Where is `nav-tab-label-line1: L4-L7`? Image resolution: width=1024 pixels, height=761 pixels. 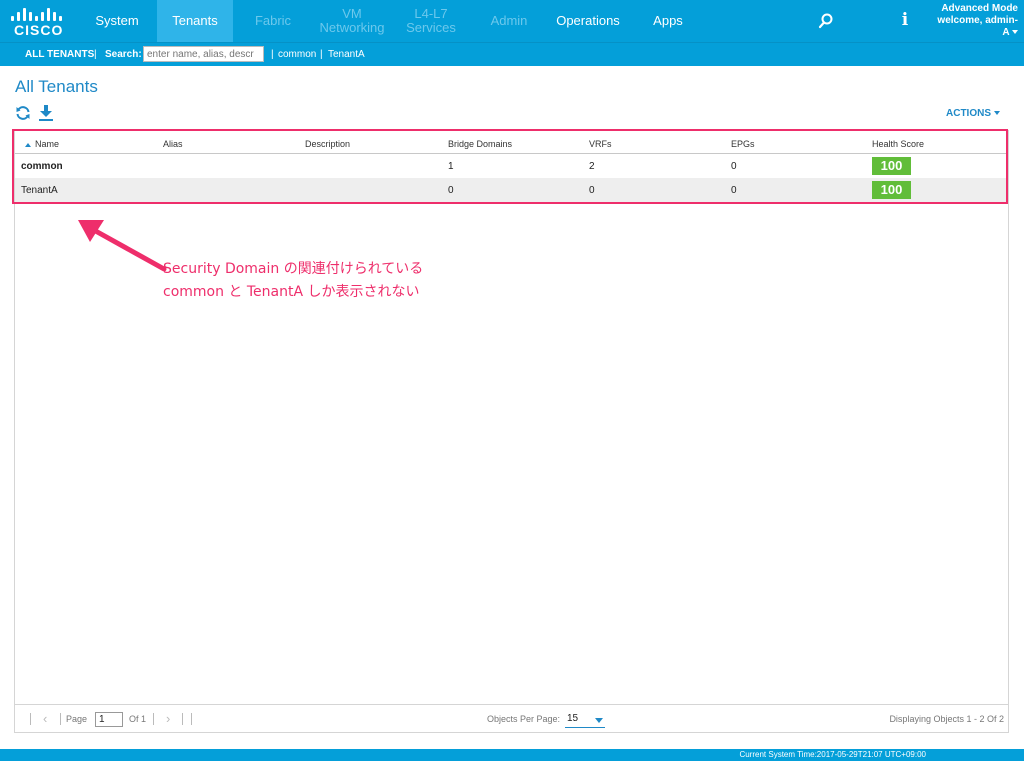
nav-tab-label-line1: L4-L7 is located at coordinates (431, 13).